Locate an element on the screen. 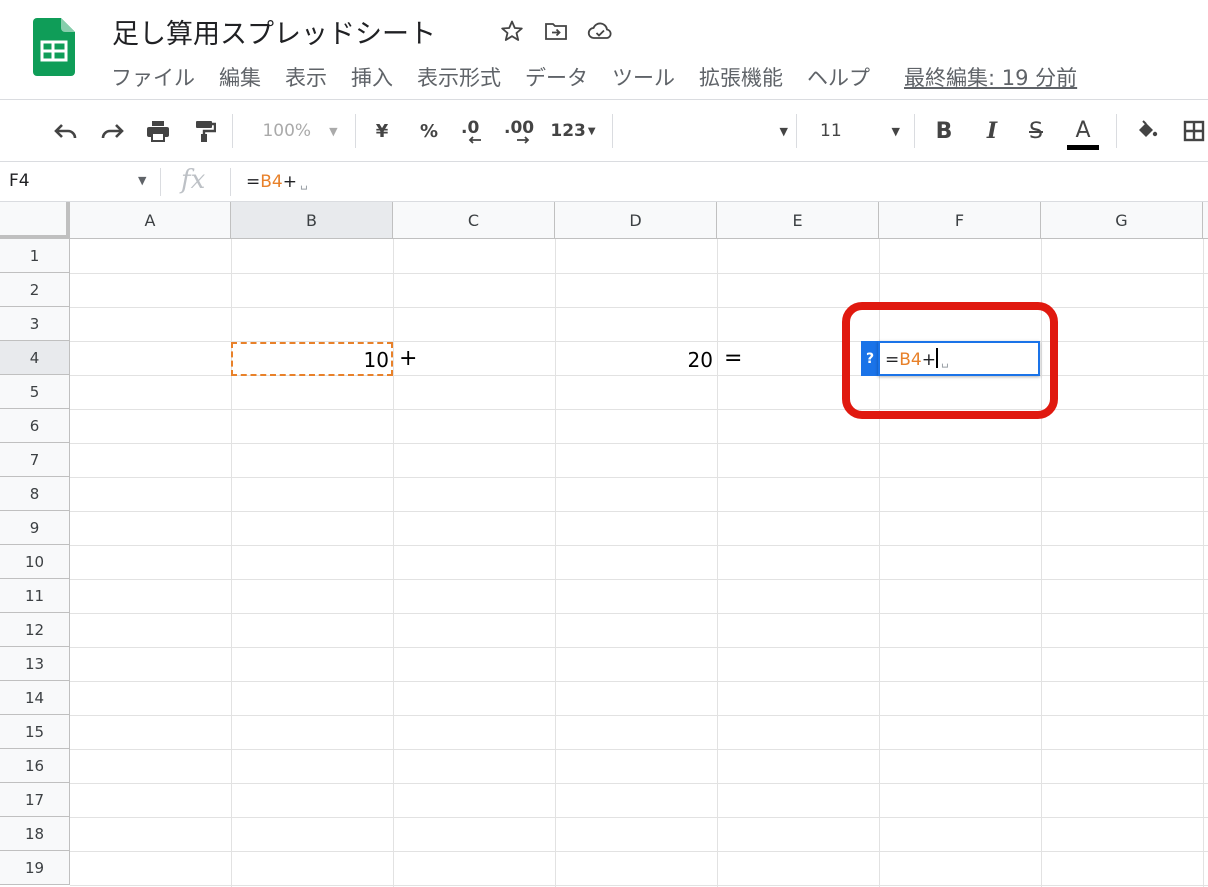 The width and height of the screenshot is (1208, 887). cloud-status-icon is located at coordinates (600, 31).